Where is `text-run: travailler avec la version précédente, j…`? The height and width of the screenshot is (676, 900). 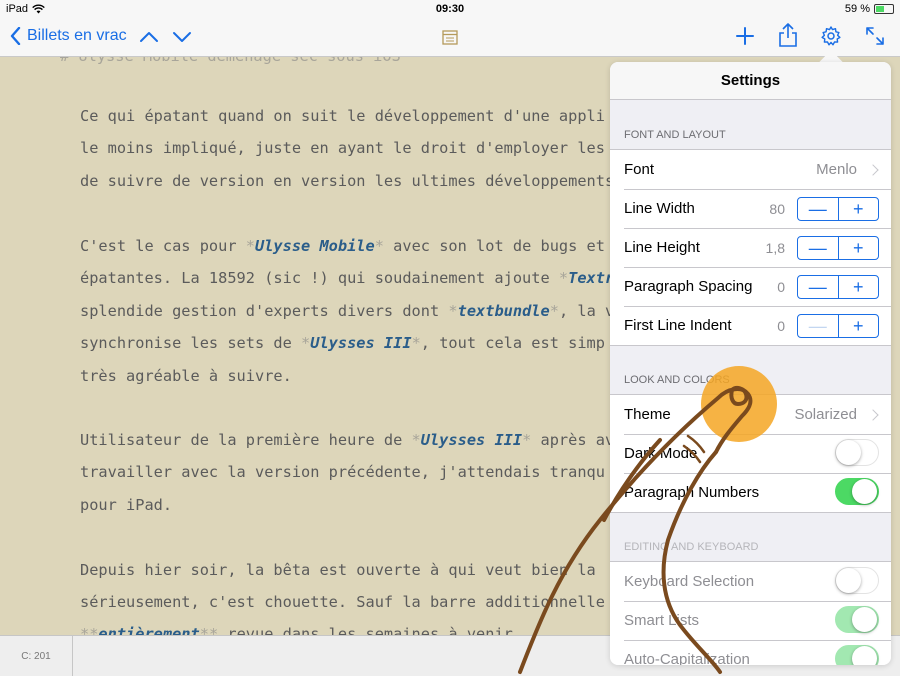 text-run: travailler avec la version précédente, j… is located at coordinates (342, 472).